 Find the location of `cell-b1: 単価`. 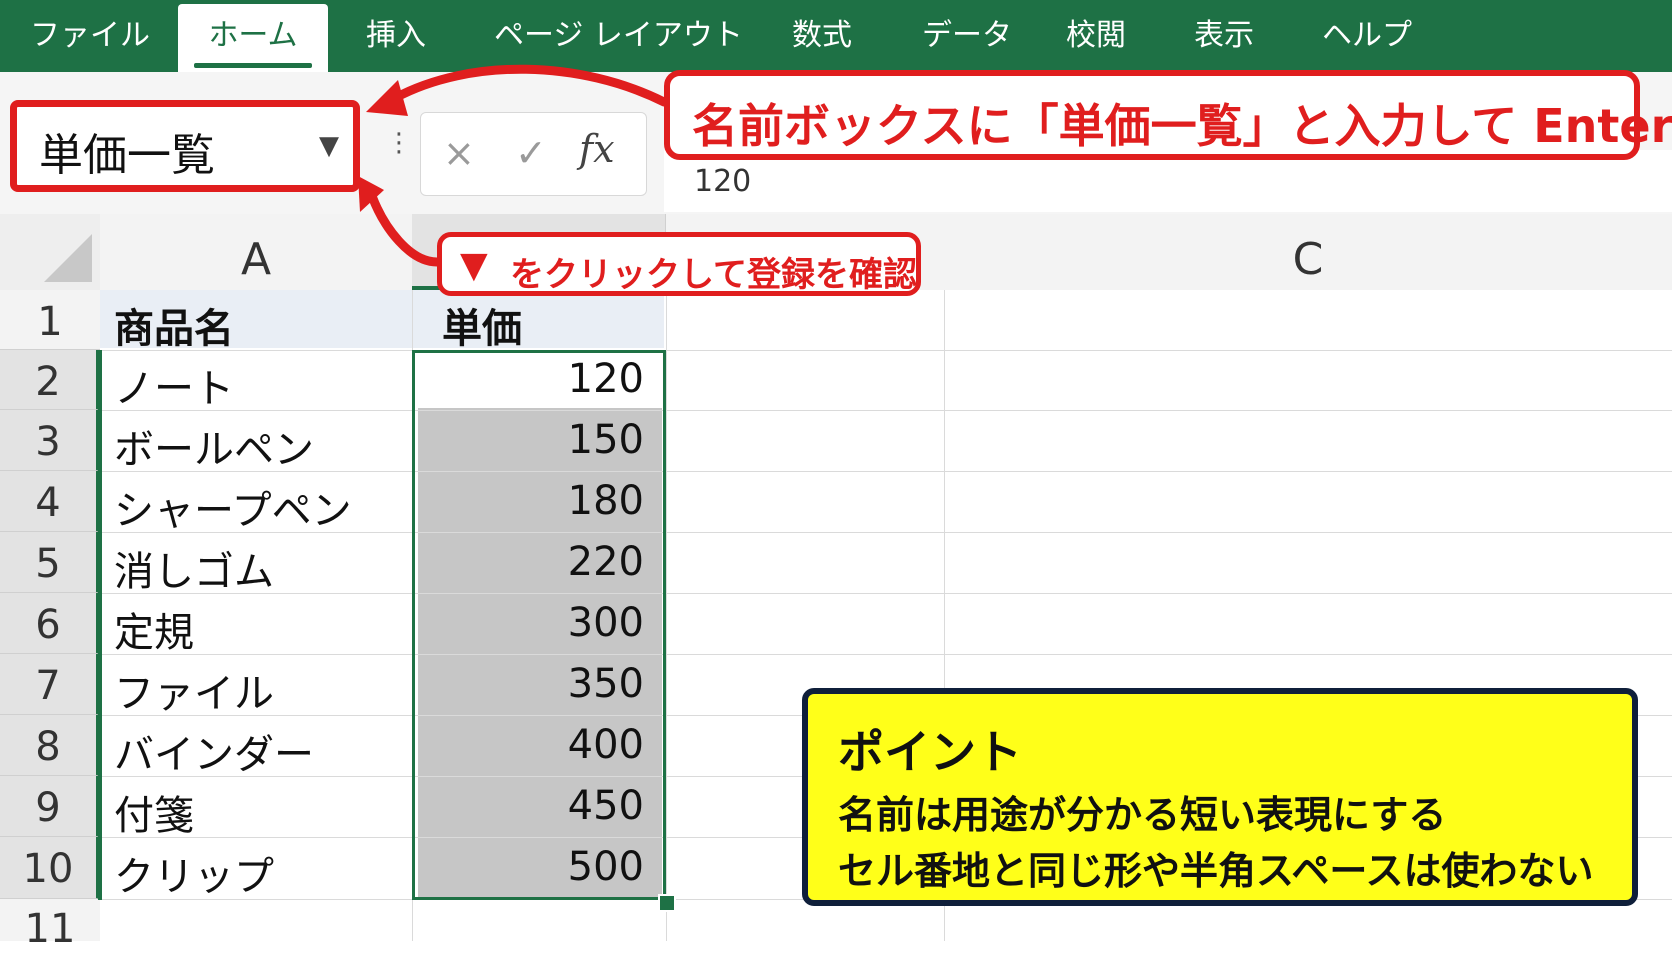

cell-b1: 単価 is located at coordinates (540, 325).